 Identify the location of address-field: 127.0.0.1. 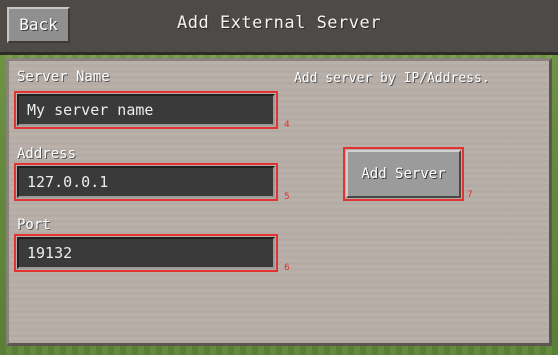
(146, 182).